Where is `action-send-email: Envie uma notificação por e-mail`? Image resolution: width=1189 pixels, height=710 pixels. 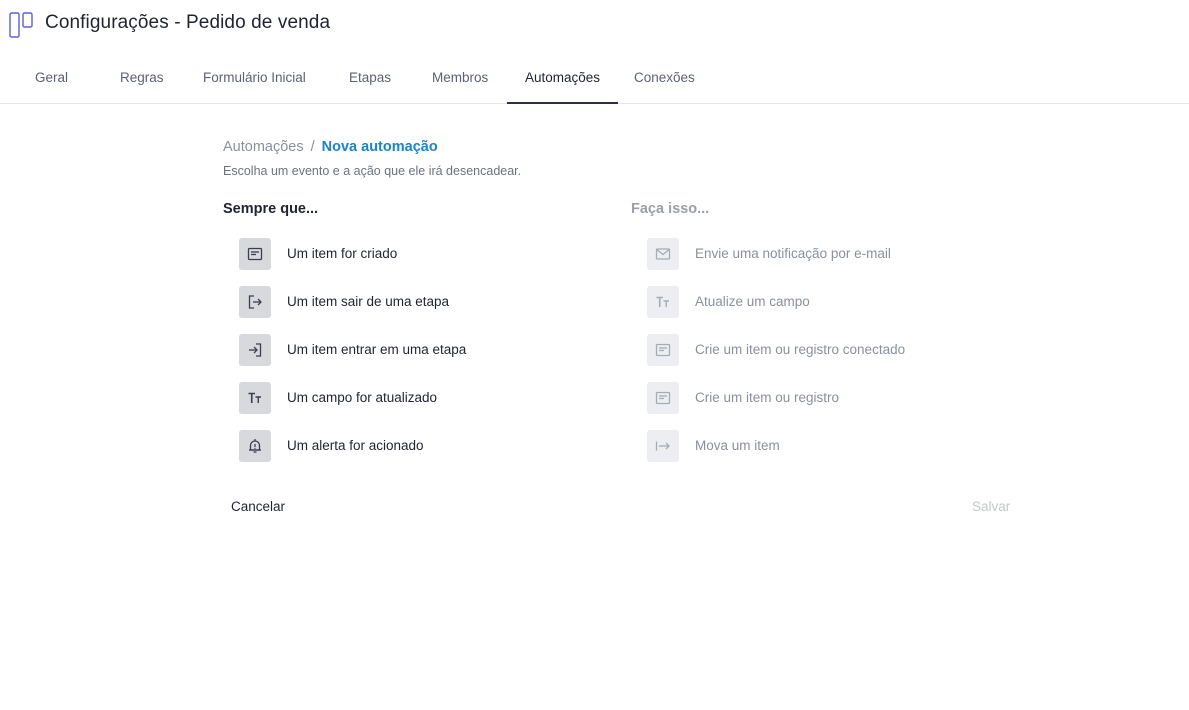
action-send-email: Envie uma notificação por e-mail is located at coordinates (827, 254).